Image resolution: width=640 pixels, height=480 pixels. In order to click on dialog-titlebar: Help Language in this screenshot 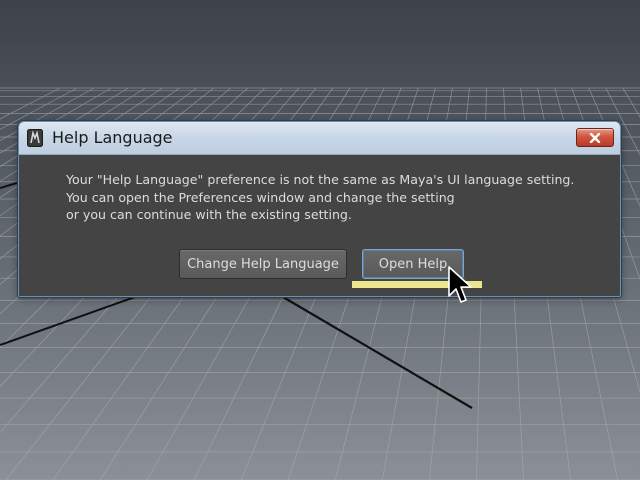, I will do `click(319, 138)`.